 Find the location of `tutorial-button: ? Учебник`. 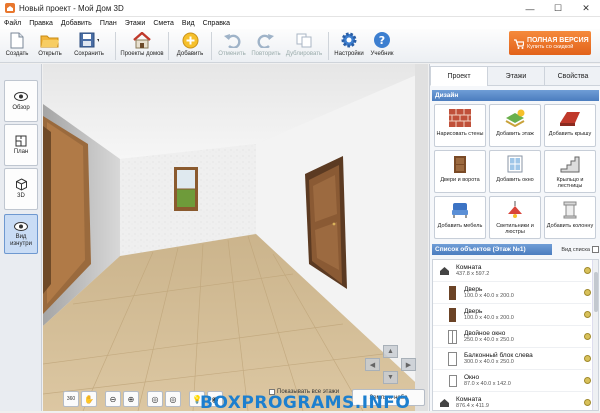

tutorial-button: ? Учебник is located at coordinates (382, 46).